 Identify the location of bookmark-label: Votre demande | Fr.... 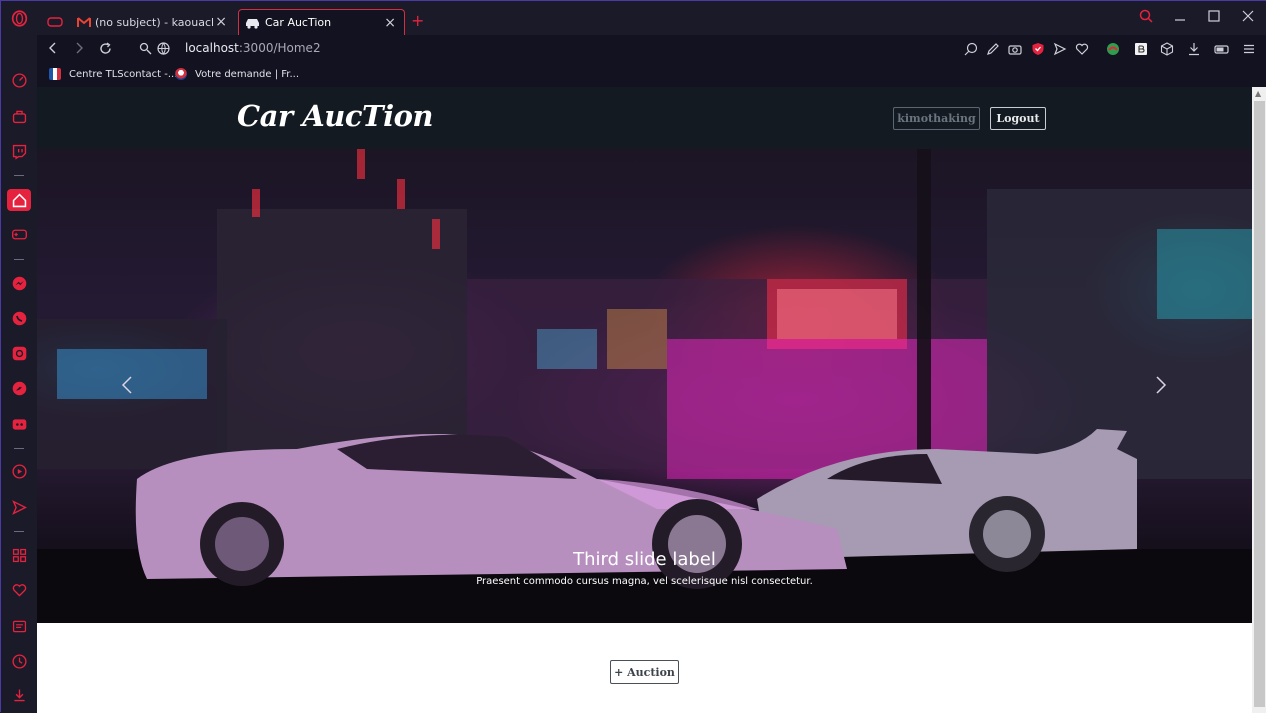
(247, 74).